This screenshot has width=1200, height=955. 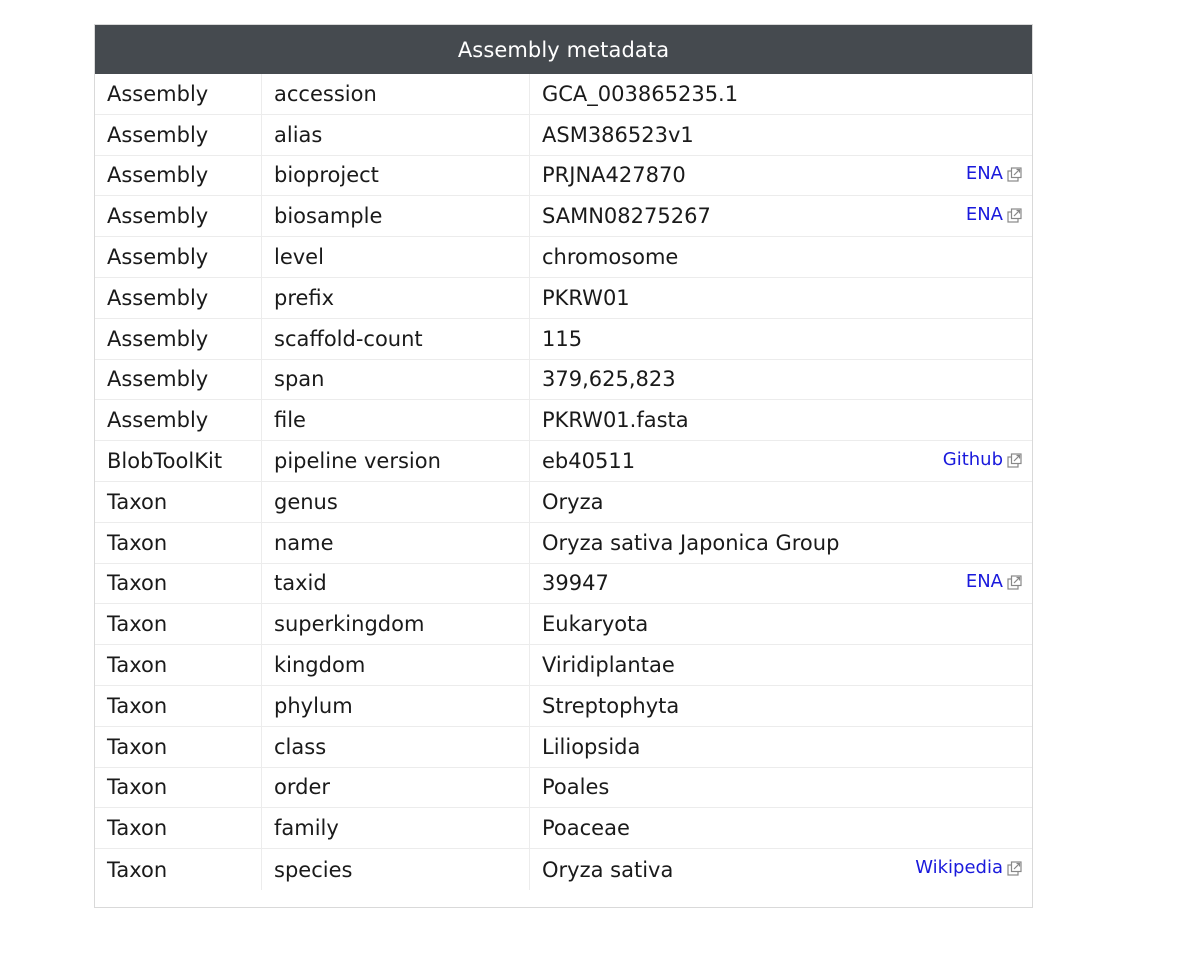 I want to click on row-value-cell: PRJNA427870 ENA, so click(x=781, y=176).